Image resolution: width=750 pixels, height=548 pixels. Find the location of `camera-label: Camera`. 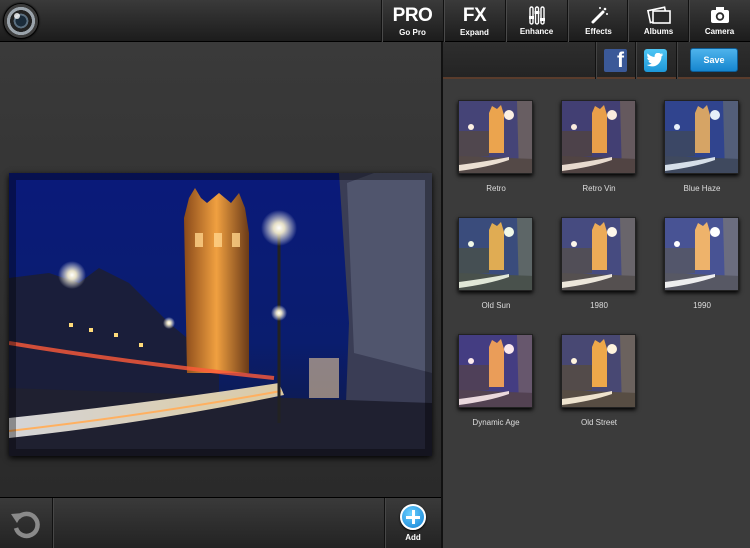

camera-label: Camera is located at coordinates (719, 31).